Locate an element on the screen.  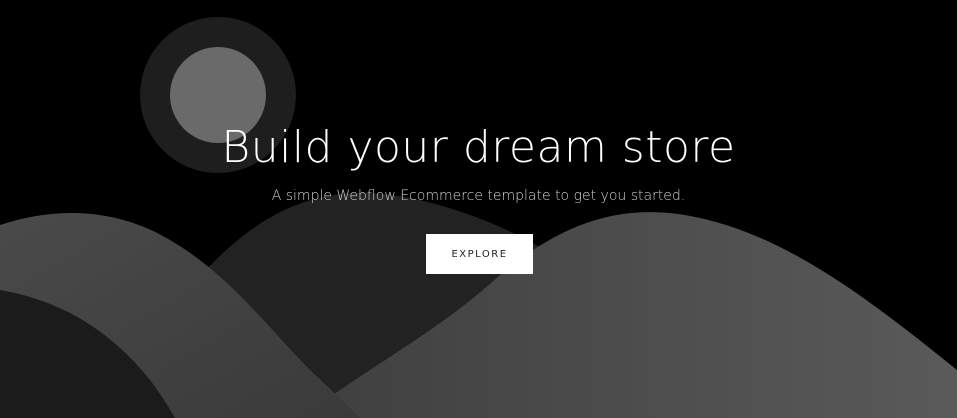
hero-title: Build your dream store is located at coordinates (478, 147).